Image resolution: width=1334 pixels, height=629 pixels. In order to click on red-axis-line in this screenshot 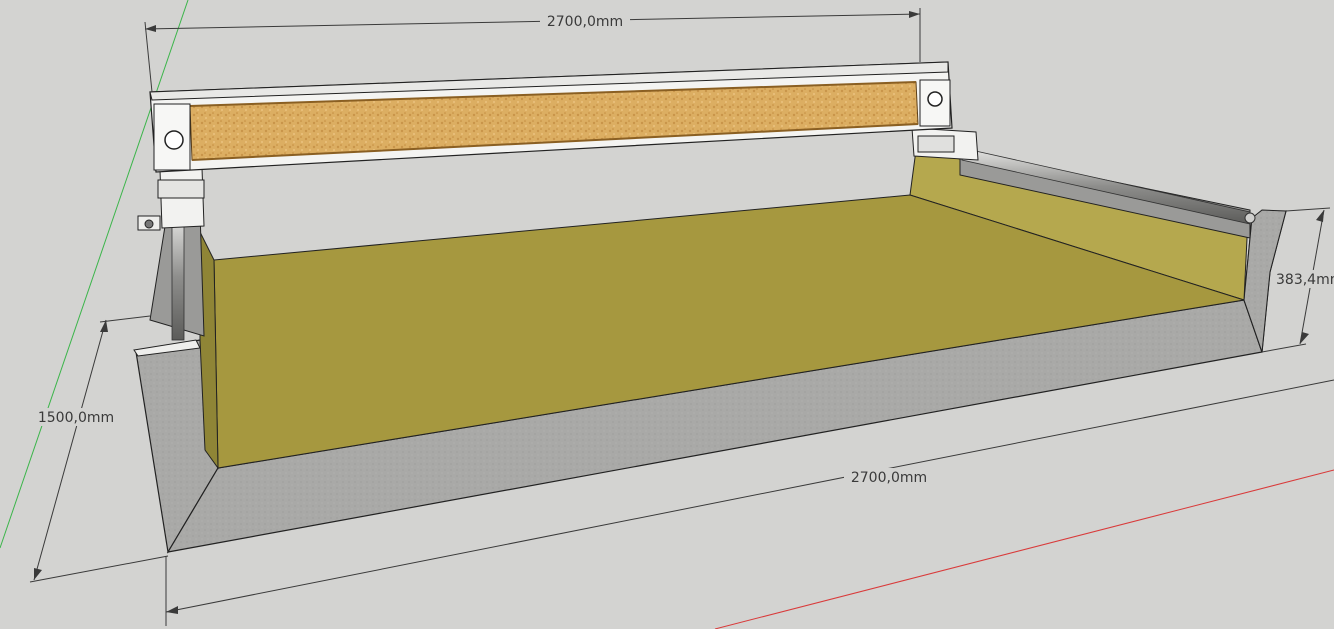, I will do `click(1024, 549)`.